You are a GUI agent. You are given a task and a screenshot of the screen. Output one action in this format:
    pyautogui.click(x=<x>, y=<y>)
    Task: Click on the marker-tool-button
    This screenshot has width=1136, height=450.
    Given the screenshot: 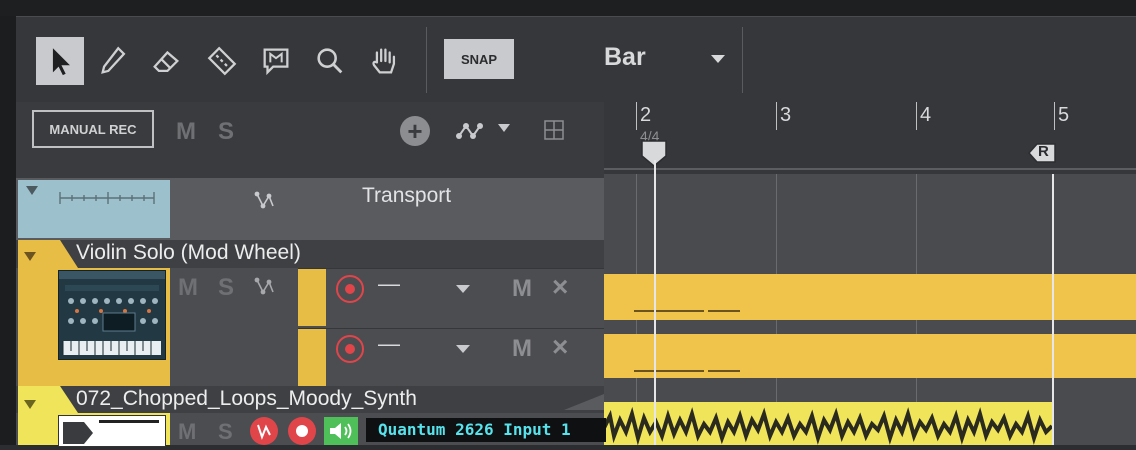 What is the action you would take?
    pyautogui.click(x=276, y=61)
    